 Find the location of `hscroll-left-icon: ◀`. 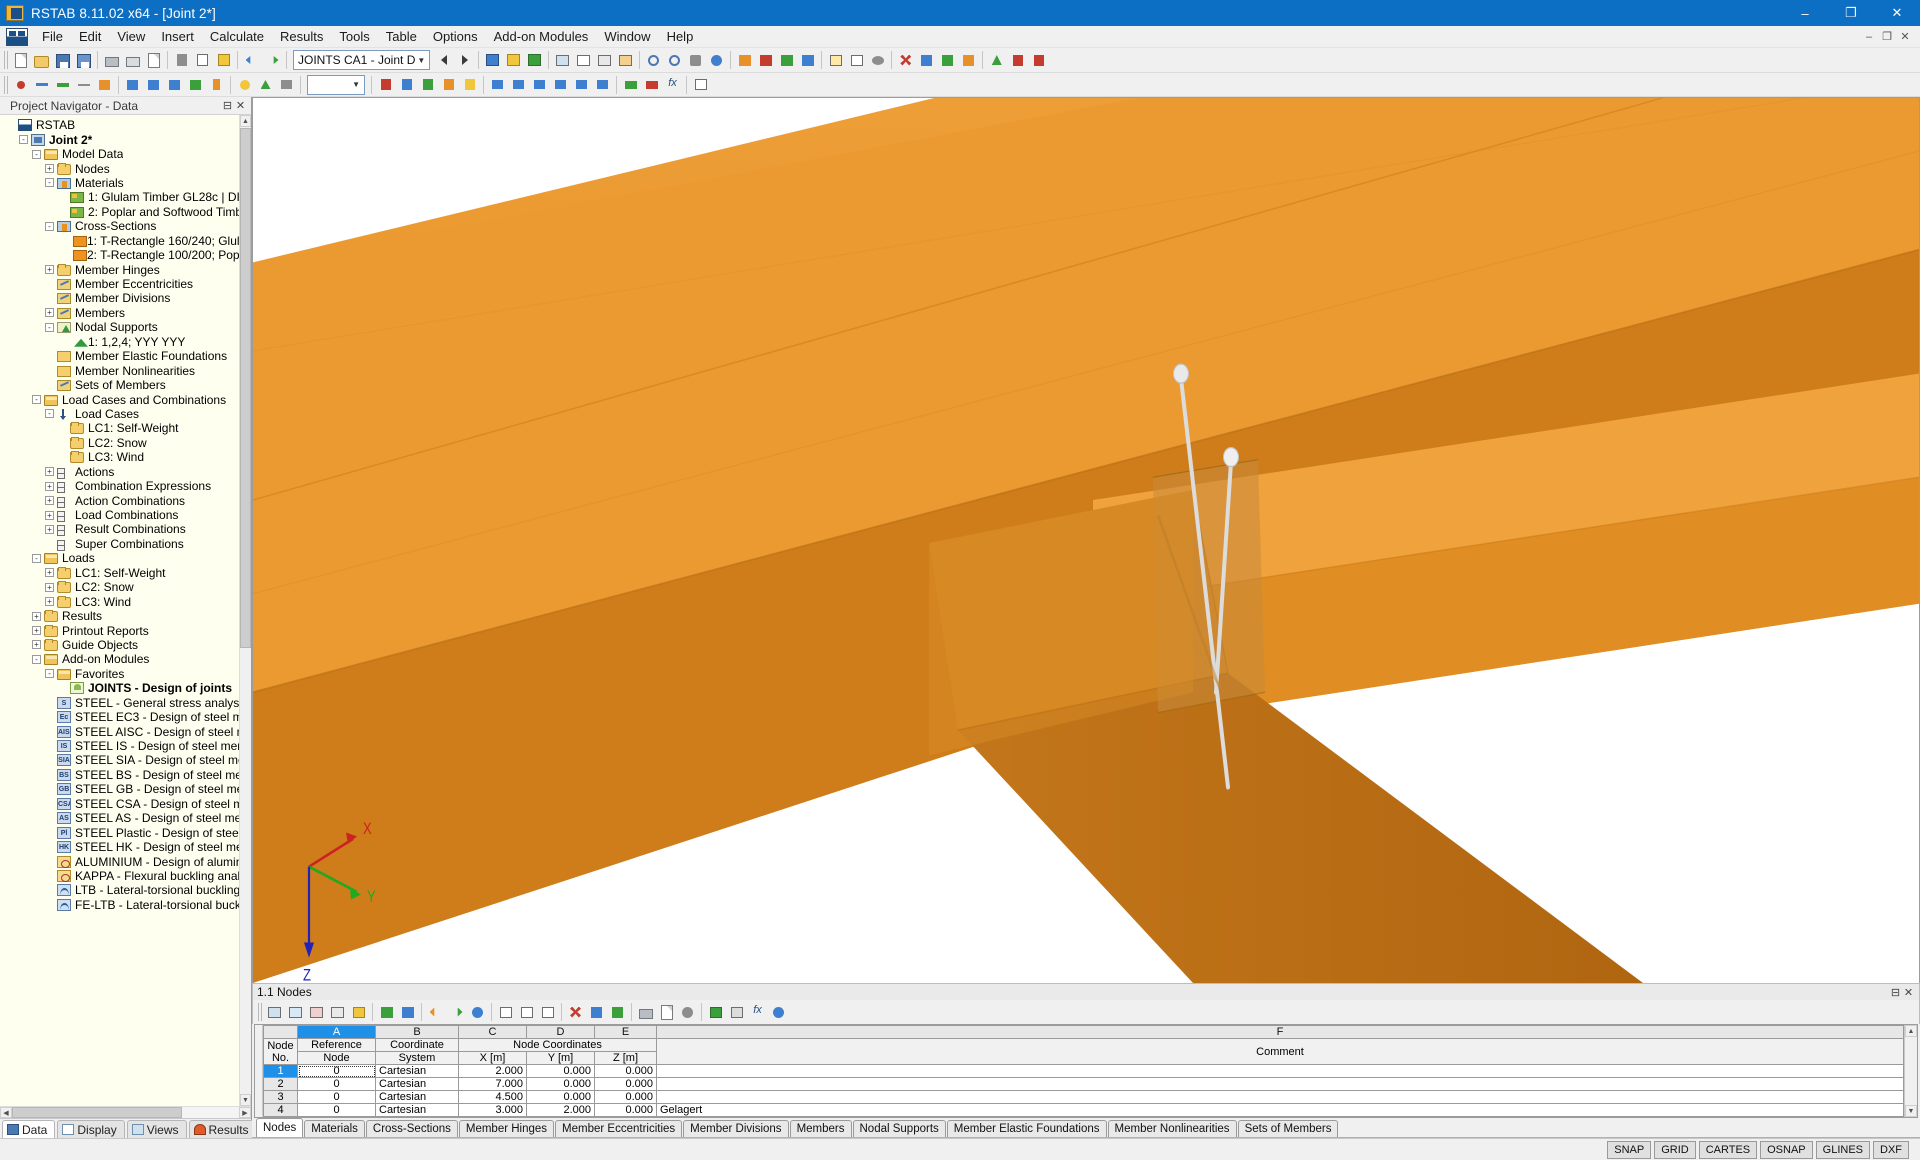

hscroll-left-icon: ◀ is located at coordinates (6, 1112).